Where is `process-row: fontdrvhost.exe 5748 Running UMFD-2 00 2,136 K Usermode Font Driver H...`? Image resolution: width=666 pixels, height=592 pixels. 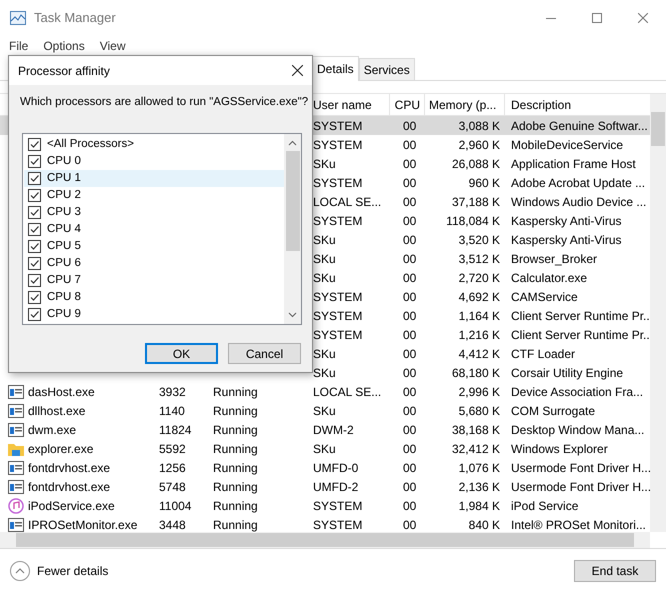 process-row: fontdrvhost.exe 5748 Running UMFD-2 00 2,136 K Usermode Font Driver H... is located at coordinates (325, 486).